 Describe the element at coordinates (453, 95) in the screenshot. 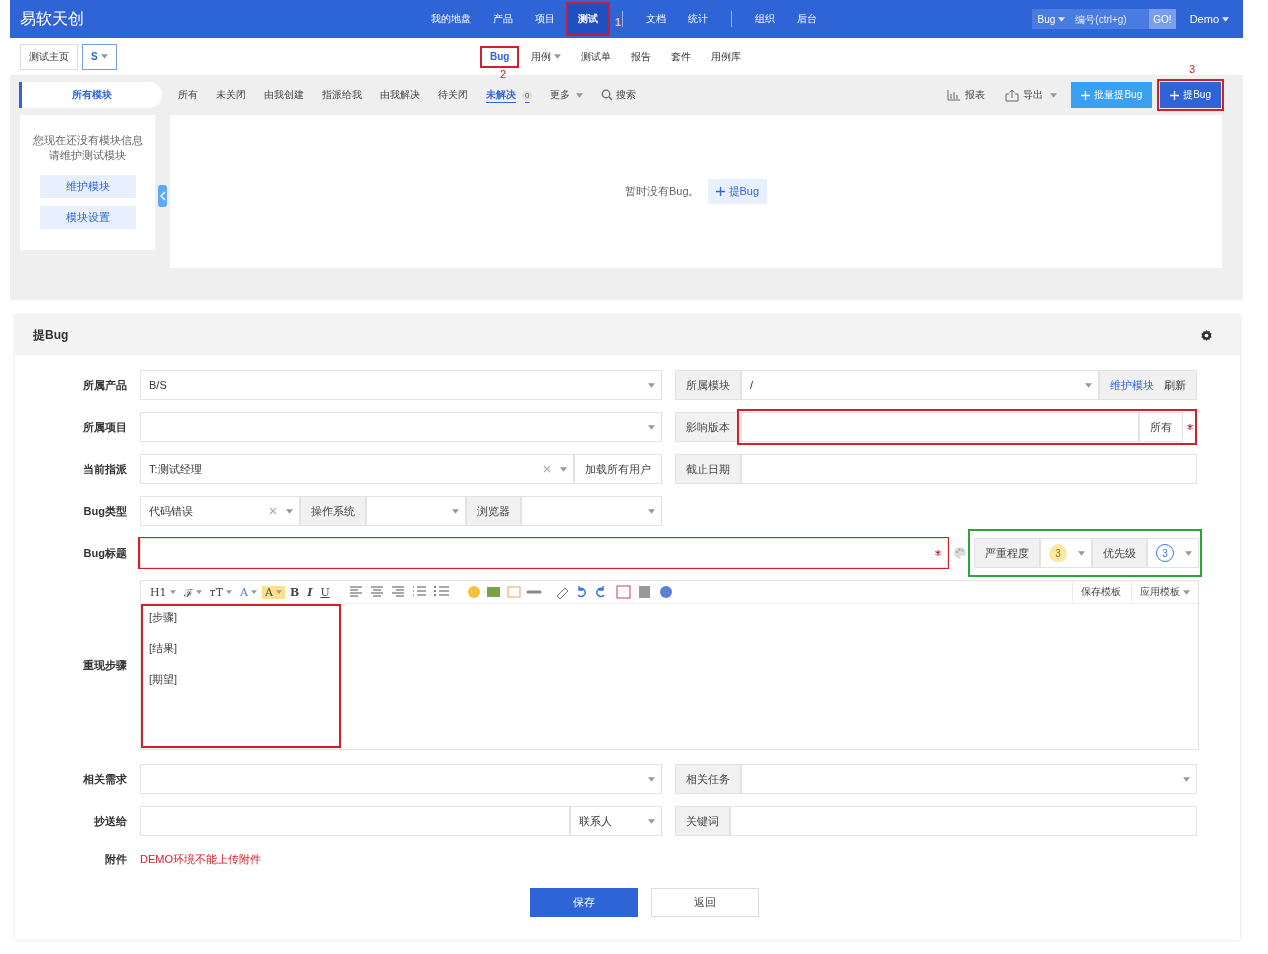

I see `filter-tab: 待关闭` at that location.